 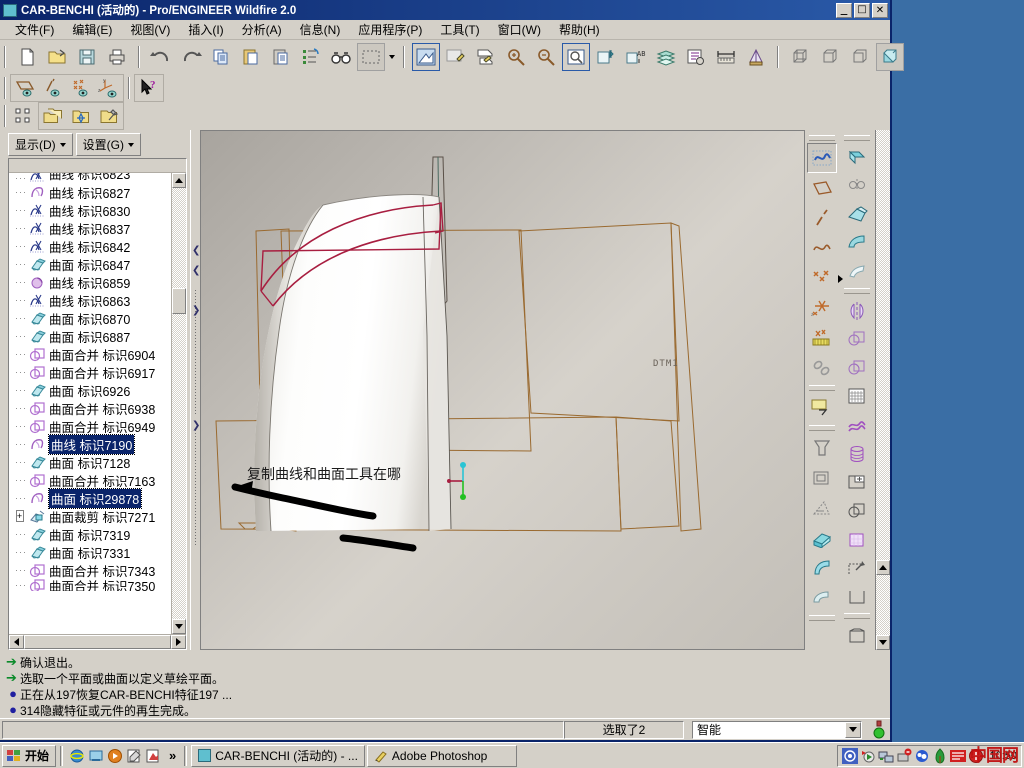 I want to click on viewport-vscrollbar, so click(x=882, y=390).